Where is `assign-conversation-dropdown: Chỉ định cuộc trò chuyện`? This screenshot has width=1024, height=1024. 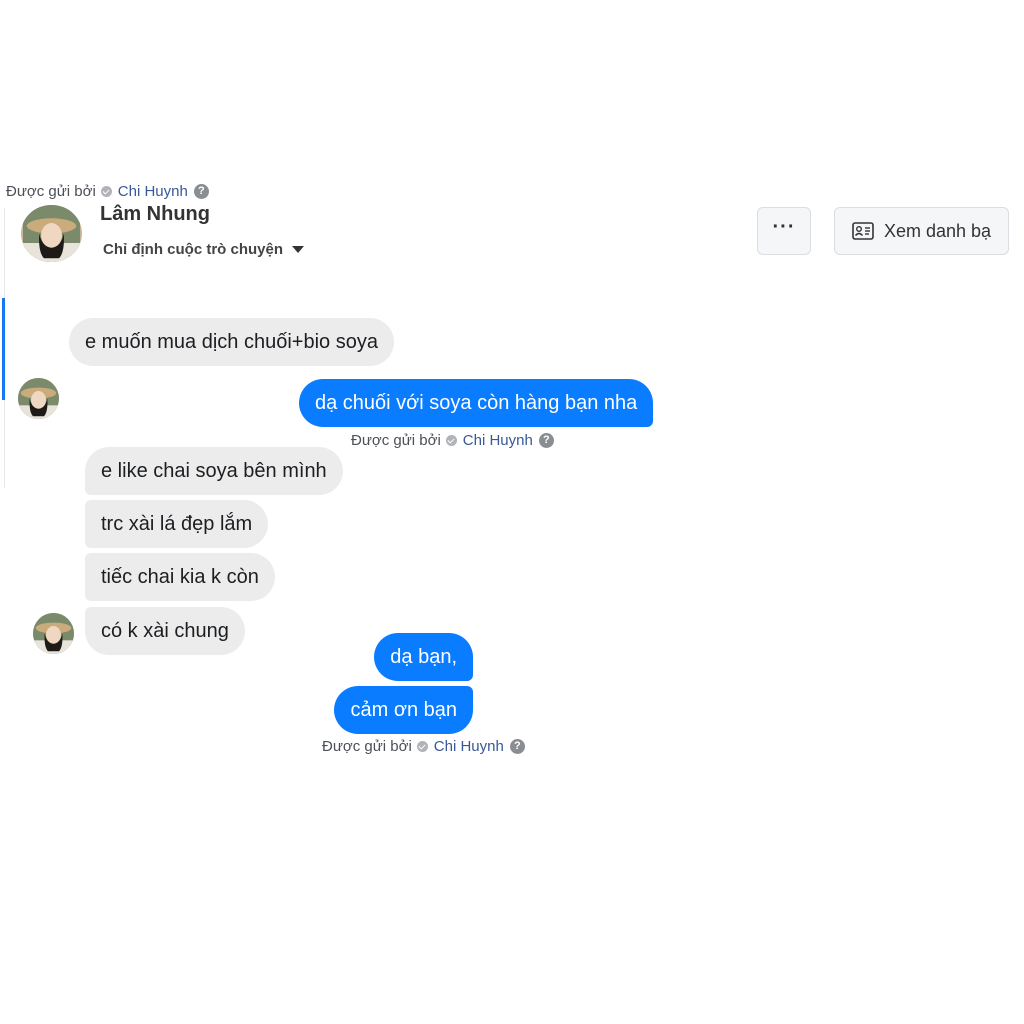 assign-conversation-dropdown: Chỉ định cuộc trò chuyện is located at coordinates (204, 249).